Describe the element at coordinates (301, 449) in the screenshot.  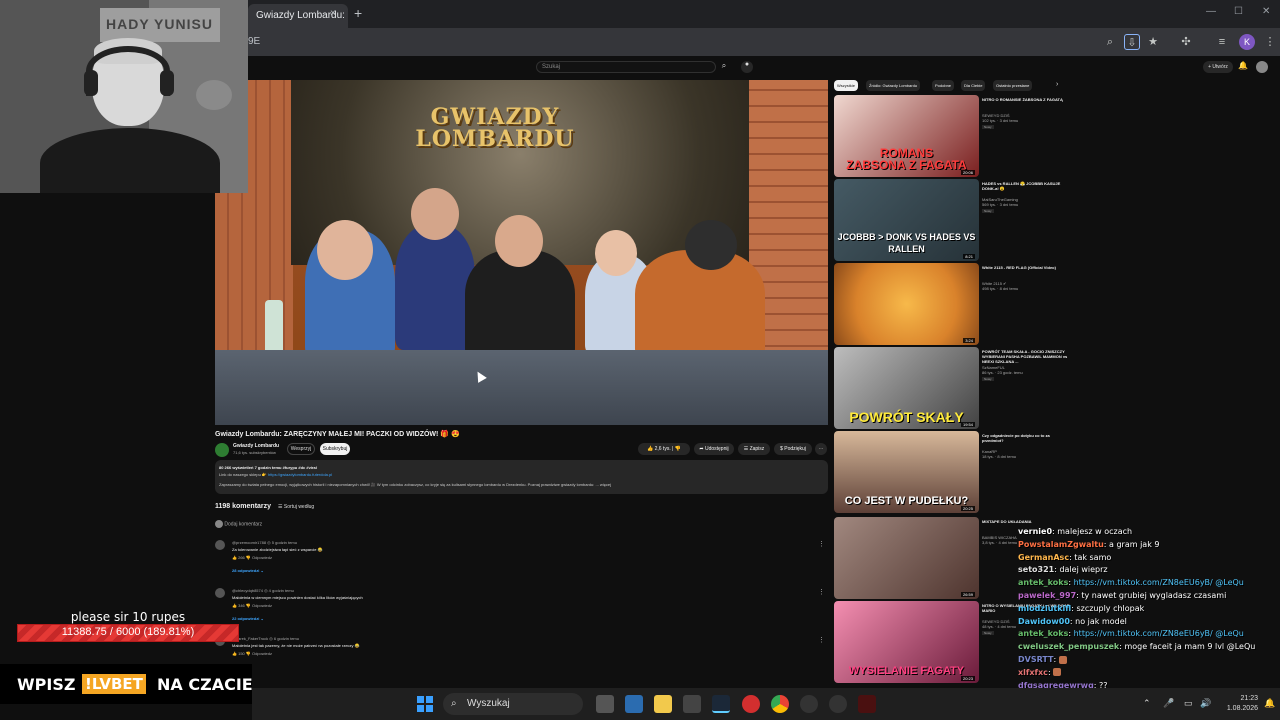
I see `join-button: Wesprzyj` at that location.